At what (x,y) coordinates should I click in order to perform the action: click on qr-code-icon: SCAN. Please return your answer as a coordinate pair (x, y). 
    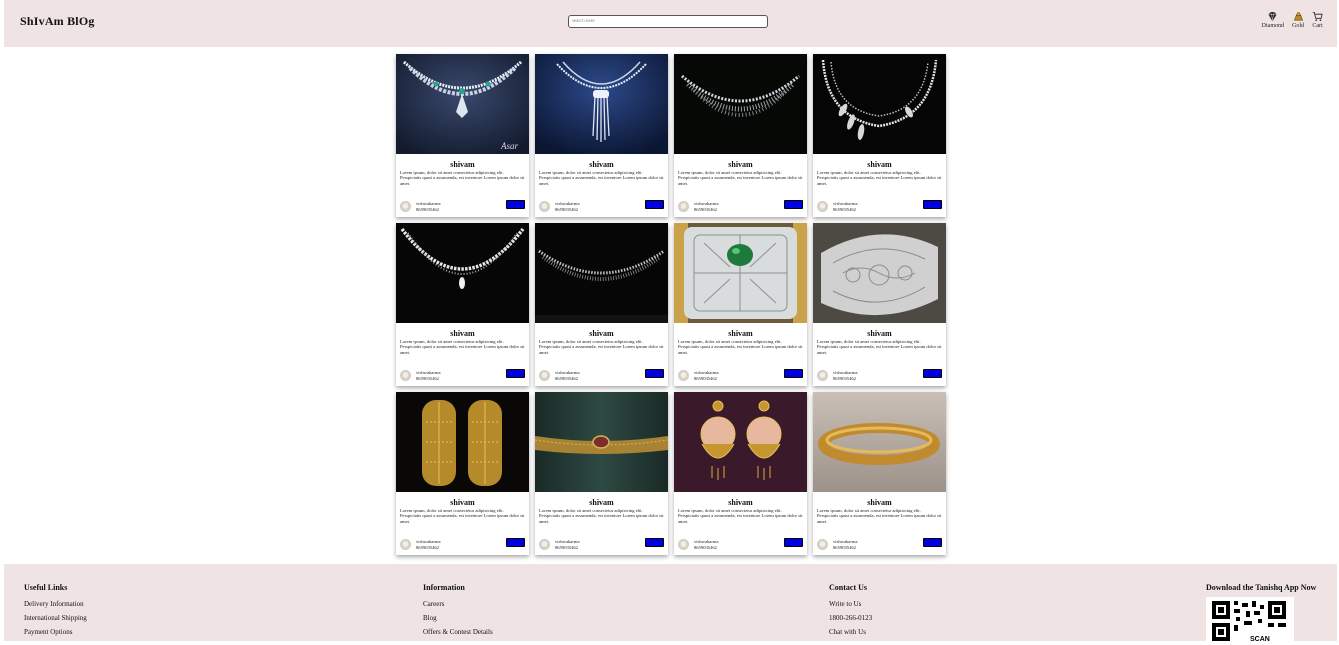
    Looking at the image, I should click on (1250, 621).